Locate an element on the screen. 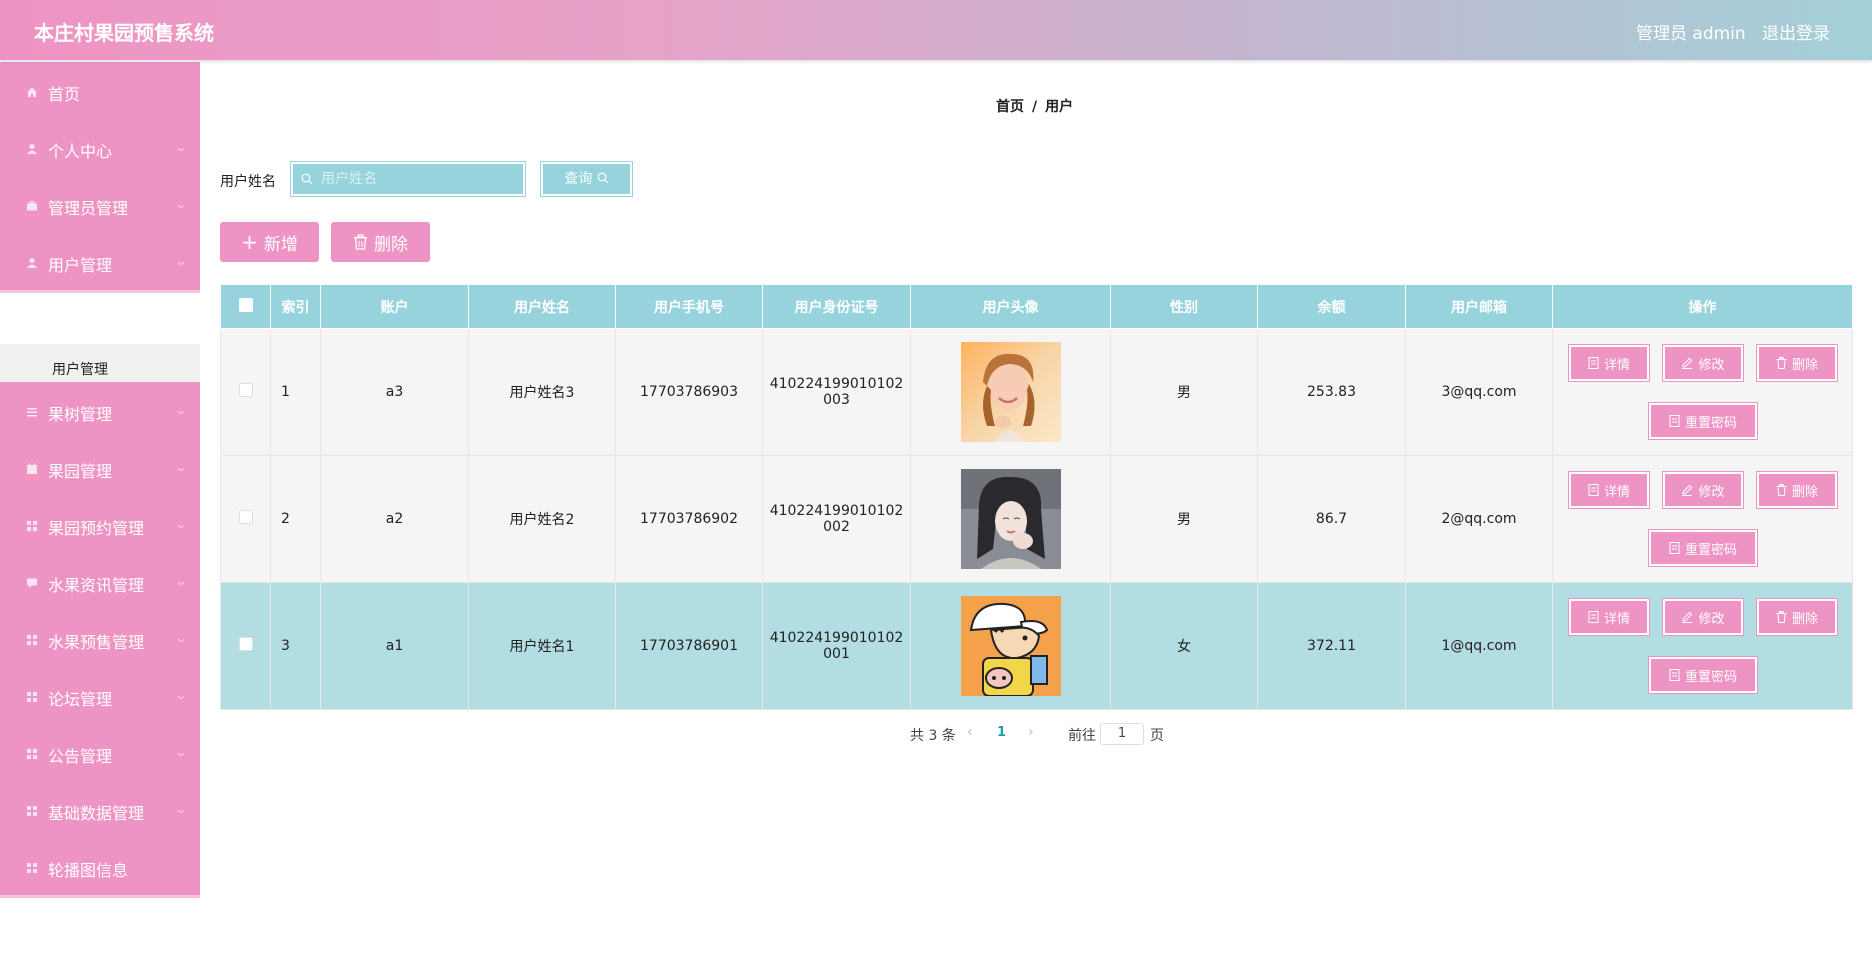 This screenshot has height=958, width=1872. column-header: 用户身份证号 is located at coordinates (836, 306).